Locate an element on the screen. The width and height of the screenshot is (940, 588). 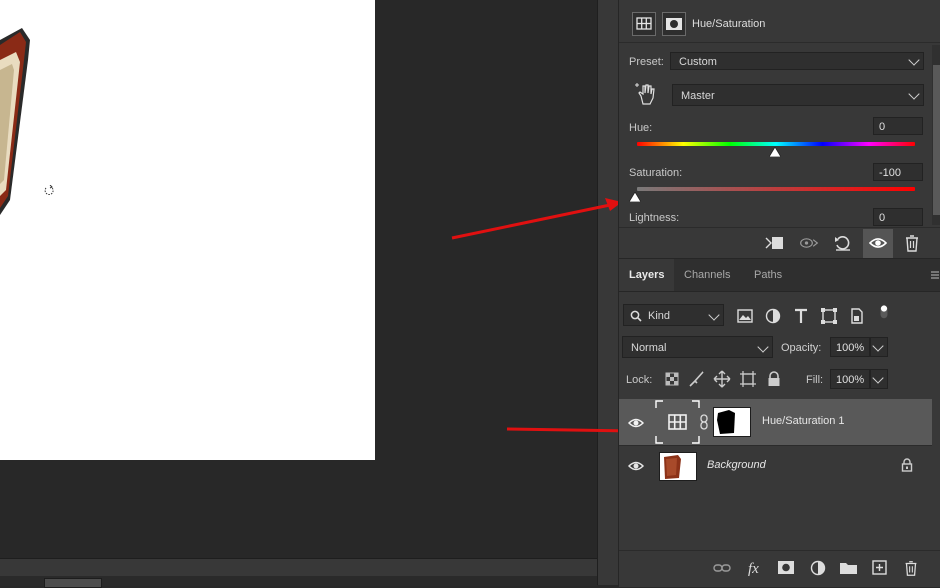
adjustment-layer-filter-icon is located at coordinates (773, 316).